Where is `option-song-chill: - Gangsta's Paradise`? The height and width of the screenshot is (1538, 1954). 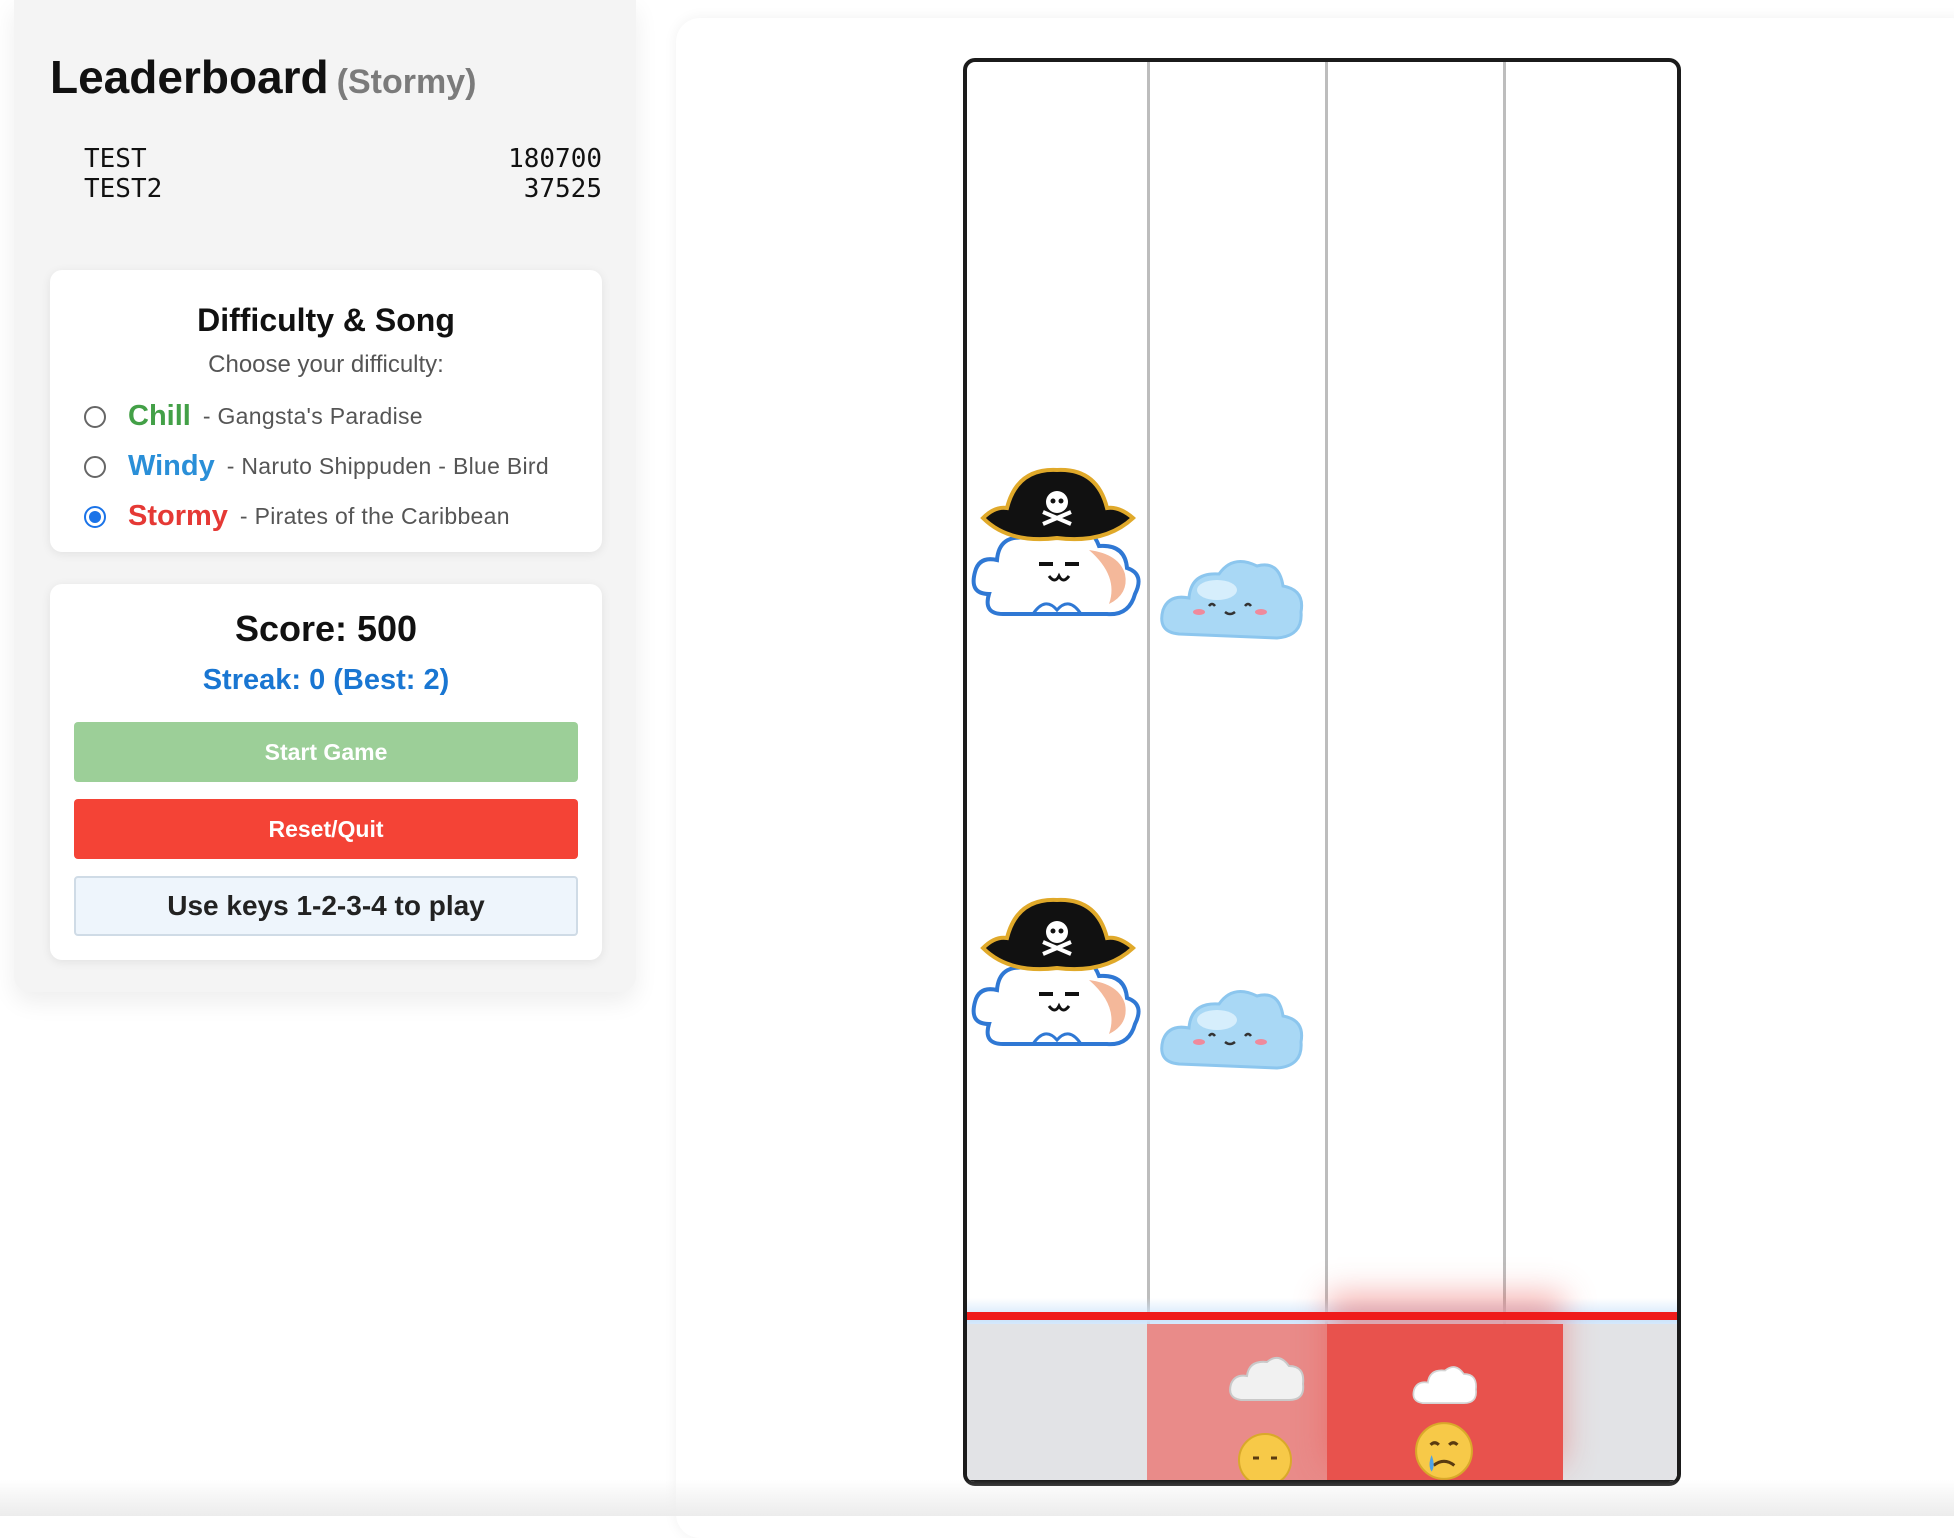 option-song-chill: - Gangsta's Paradise is located at coordinates (312, 416).